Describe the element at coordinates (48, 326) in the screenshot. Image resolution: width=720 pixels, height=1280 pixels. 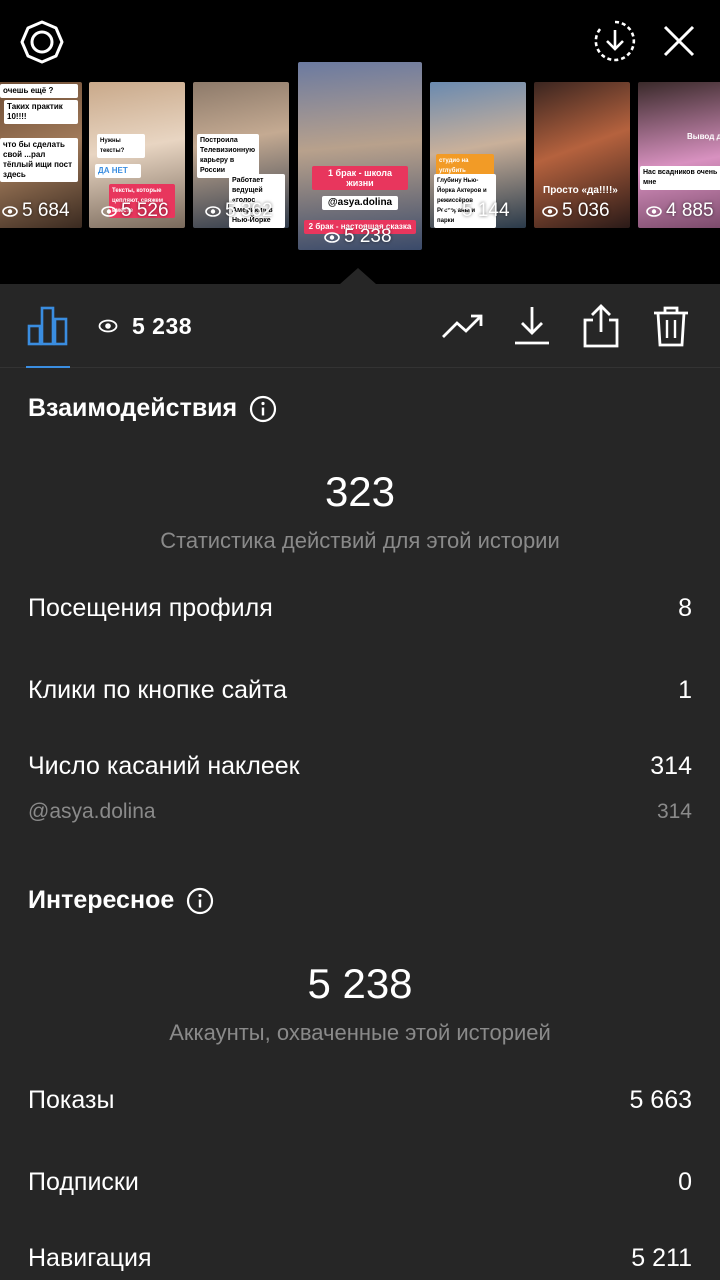
I see `bar-chart-icon` at that location.